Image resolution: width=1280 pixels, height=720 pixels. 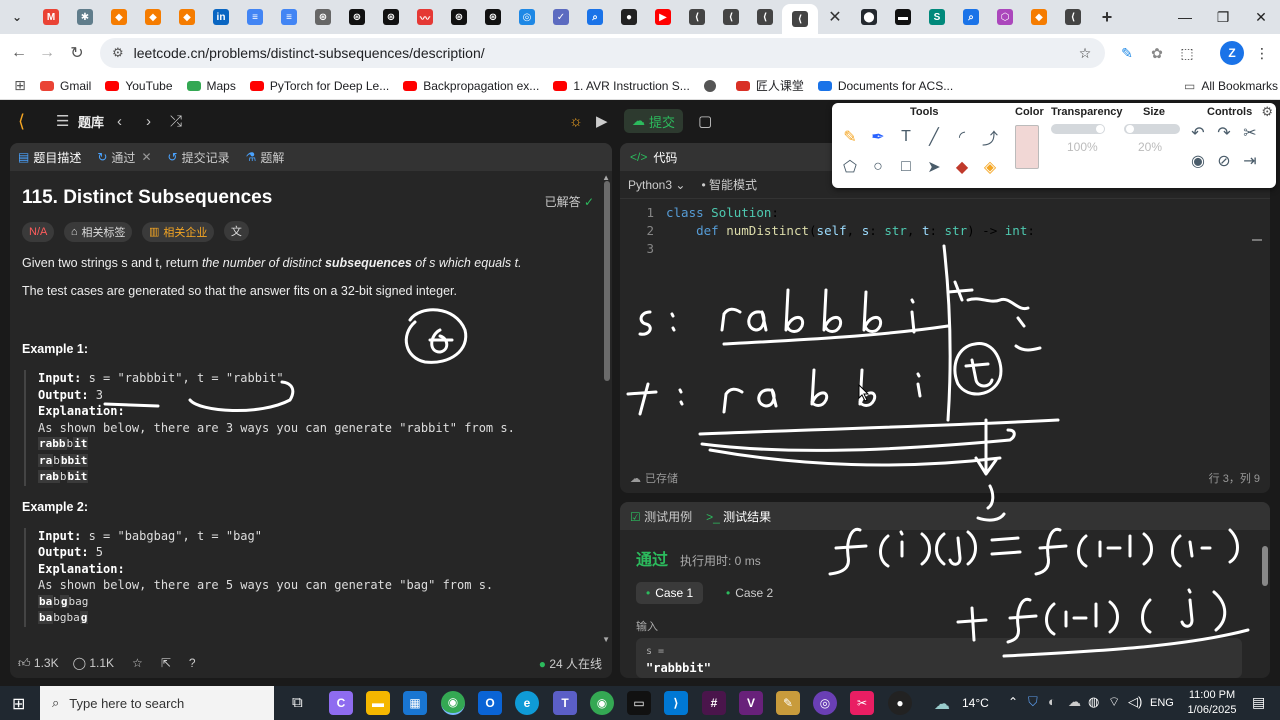 I want to click on description-scrollbar, so click(x=607, y=281).